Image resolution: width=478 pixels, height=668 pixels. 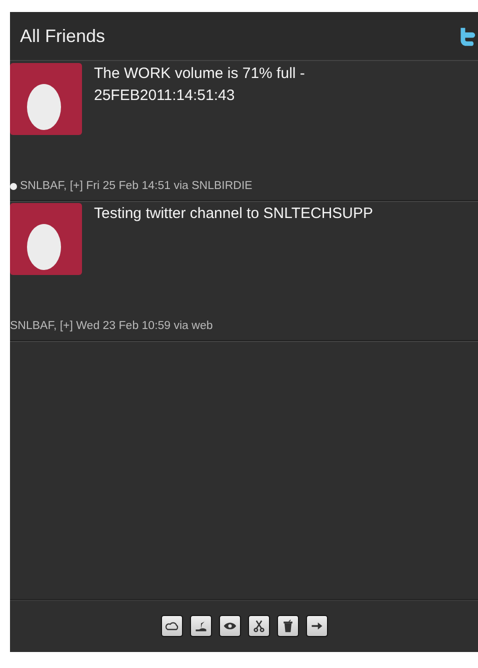 I want to click on tweet-text: The WORK volume is 71% full - 25FEB2011:14:51:43, so click(x=200, y=85).